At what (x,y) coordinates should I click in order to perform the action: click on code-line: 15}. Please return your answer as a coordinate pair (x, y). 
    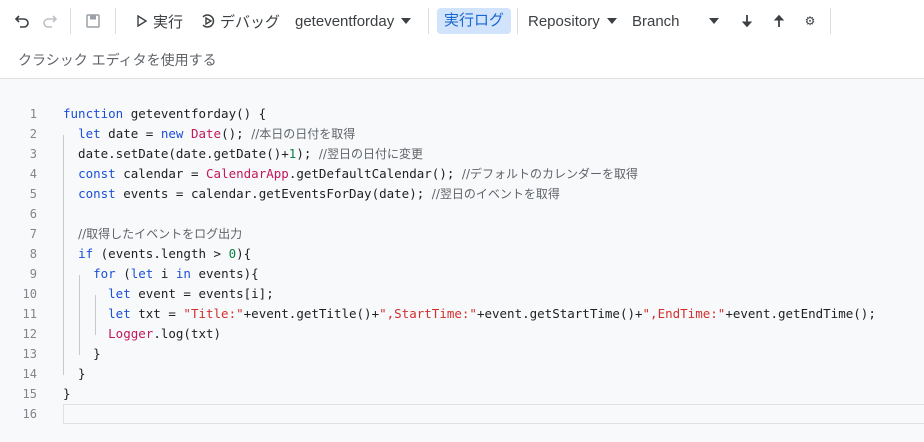
    Looking at the image, I should click on (462, 394).